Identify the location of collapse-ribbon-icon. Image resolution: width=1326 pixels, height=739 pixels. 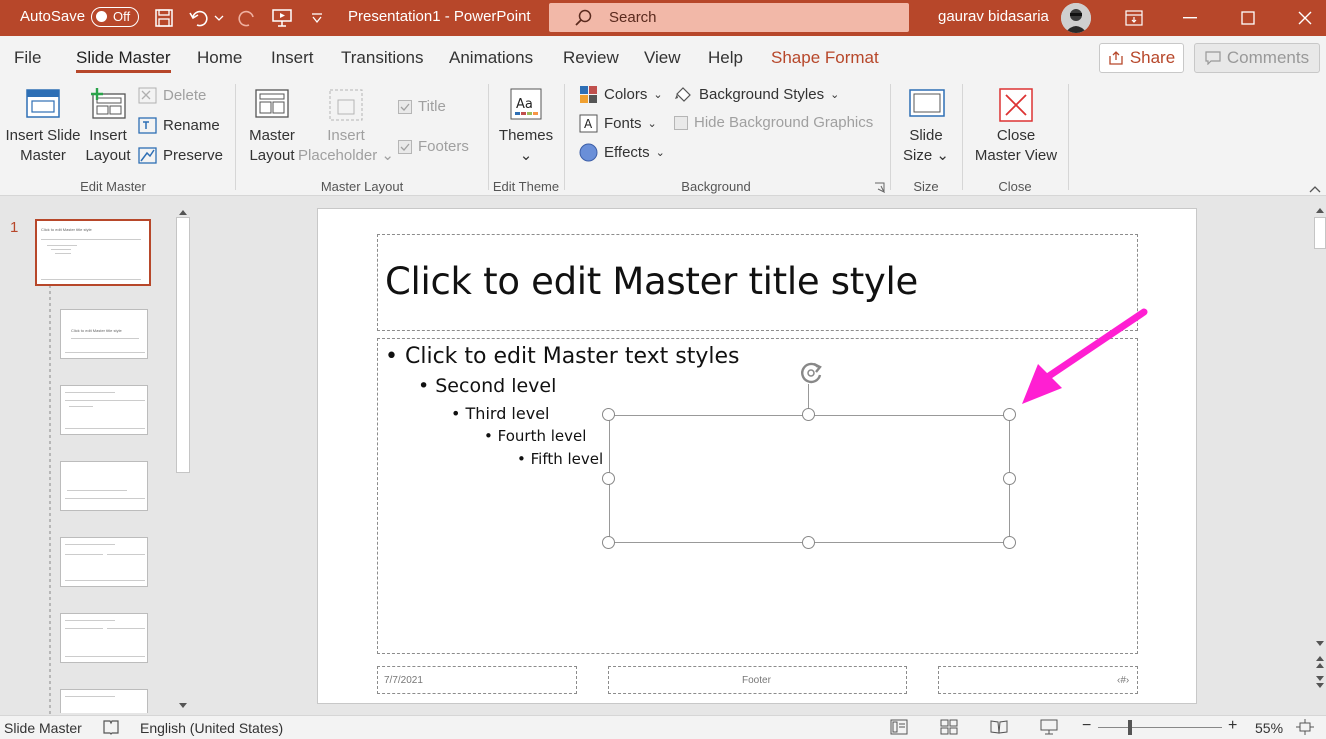
(1315, 188).